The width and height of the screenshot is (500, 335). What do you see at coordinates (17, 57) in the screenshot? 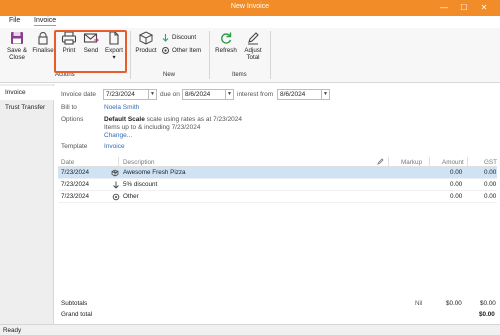
I see `save-close-label-2: Close` at bounding box center [17, 57].